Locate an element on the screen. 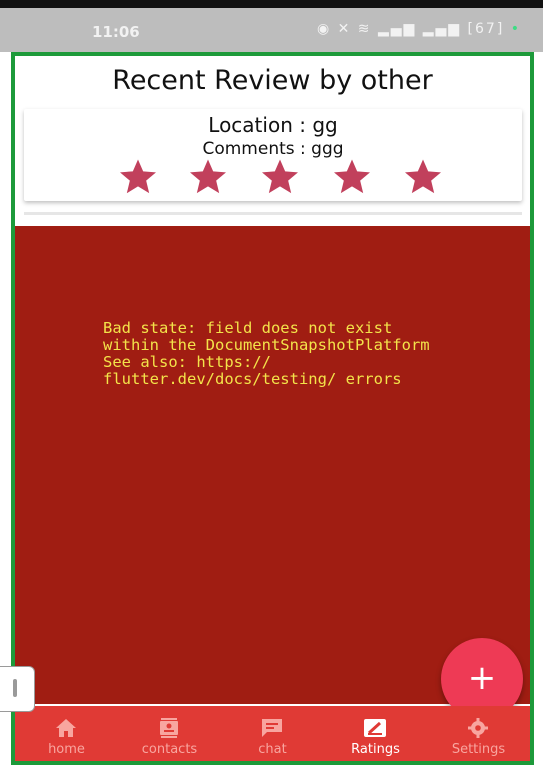  nav-label: contacts is located at coordinates (169, 749).